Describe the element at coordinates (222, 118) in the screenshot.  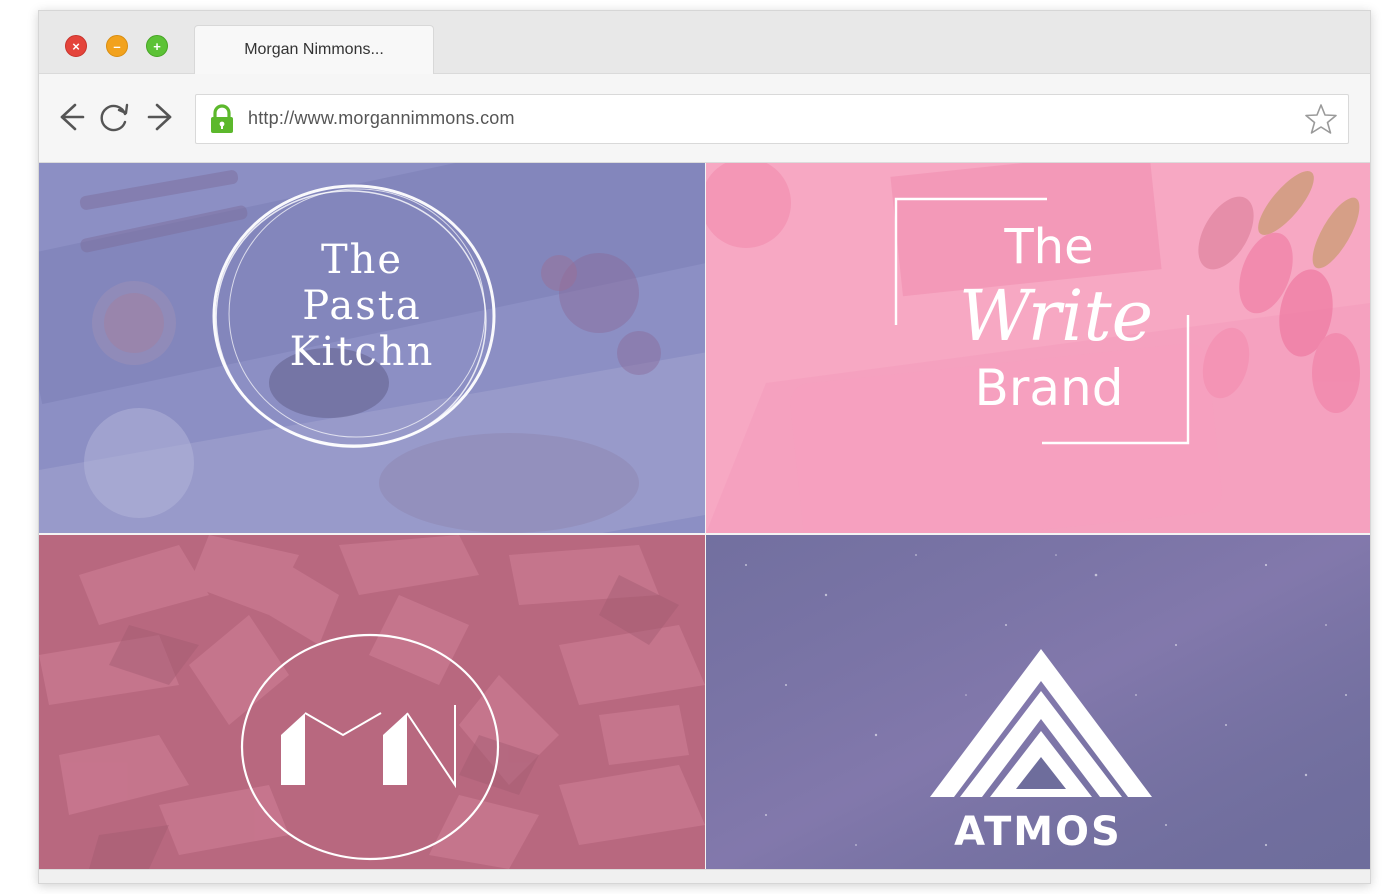
I see `lock-icon` at that location.